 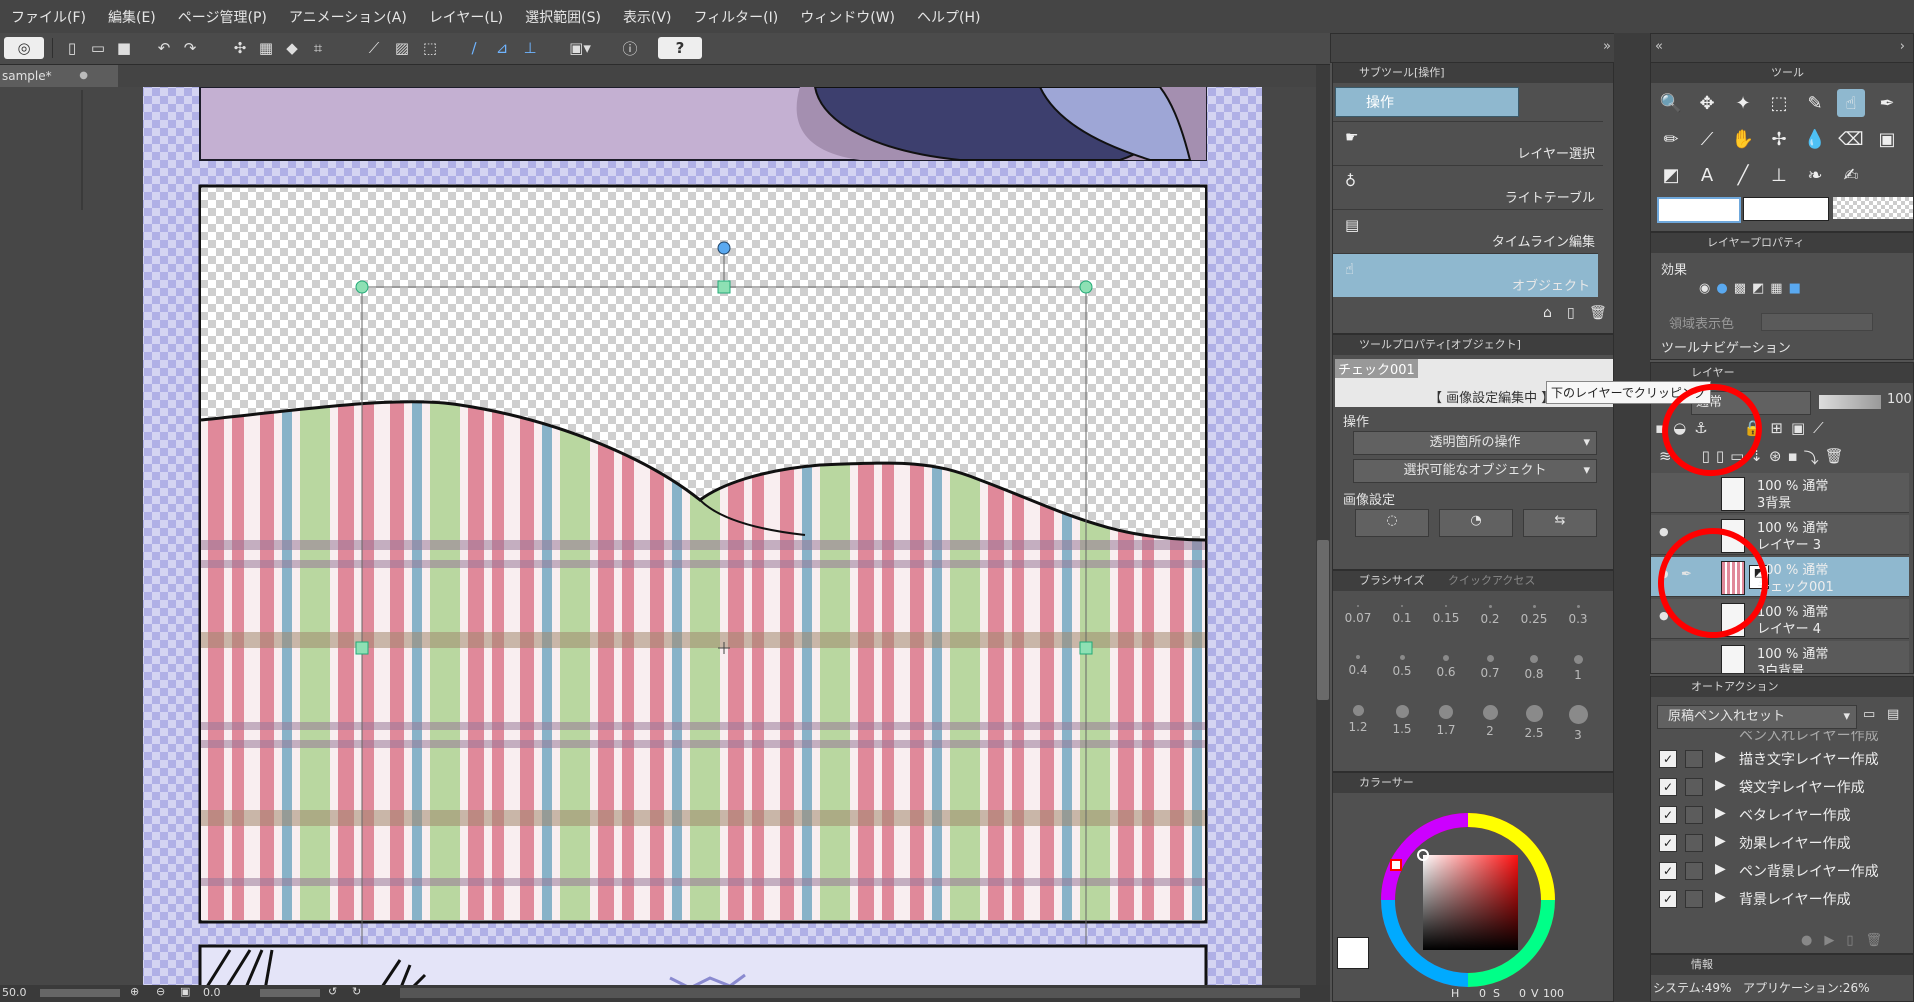 I want to click on menu-animation: アニメーション(A), so click(x=348, y=17).